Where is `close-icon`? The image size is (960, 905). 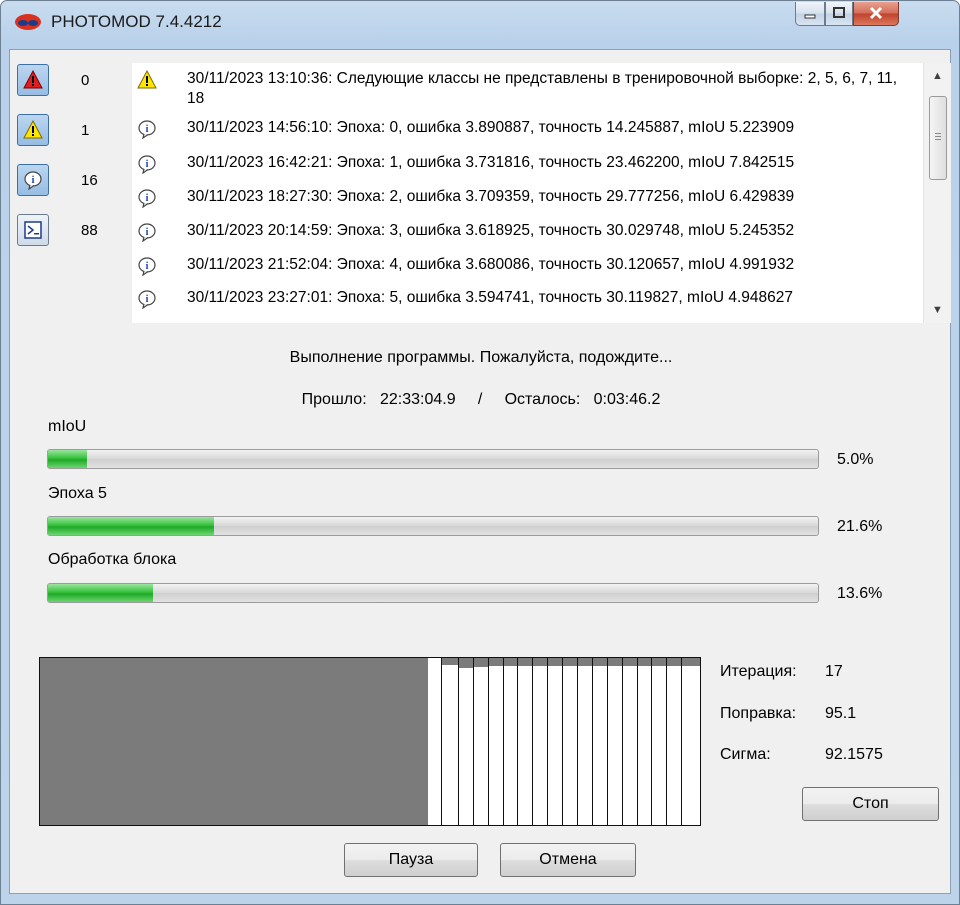 close-icon is located at coordinates (876, 13).